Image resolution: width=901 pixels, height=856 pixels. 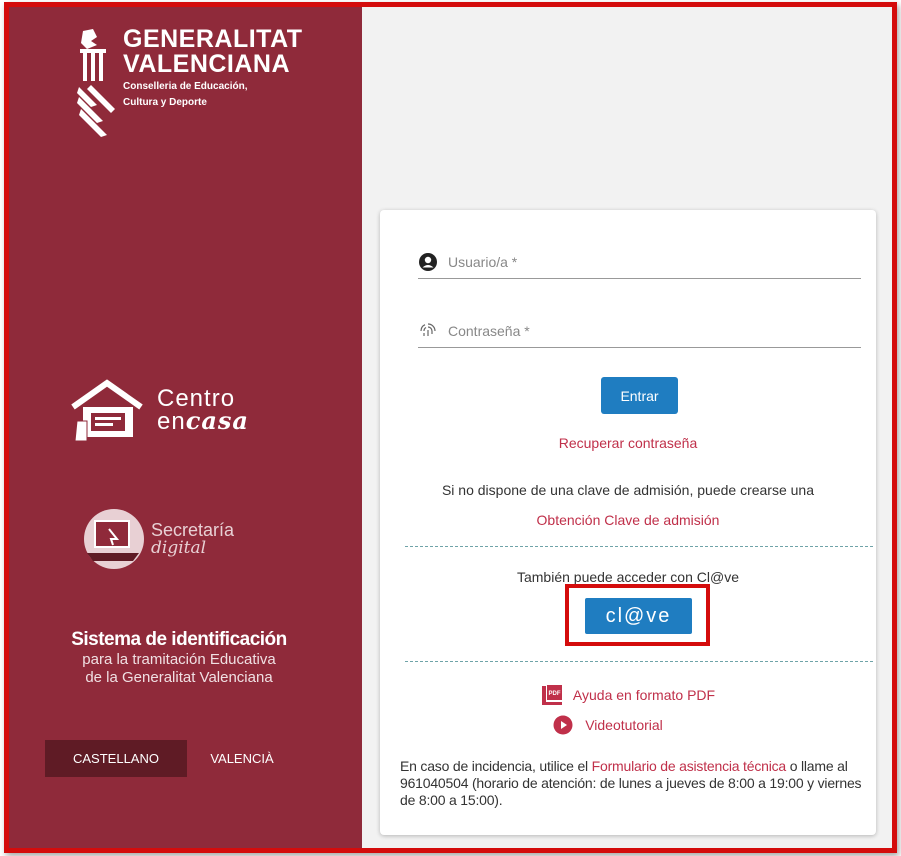 What do you see at coordinates (107, 410) in the screenshot?
I see `house-icon` at bounding box center [107, 410].